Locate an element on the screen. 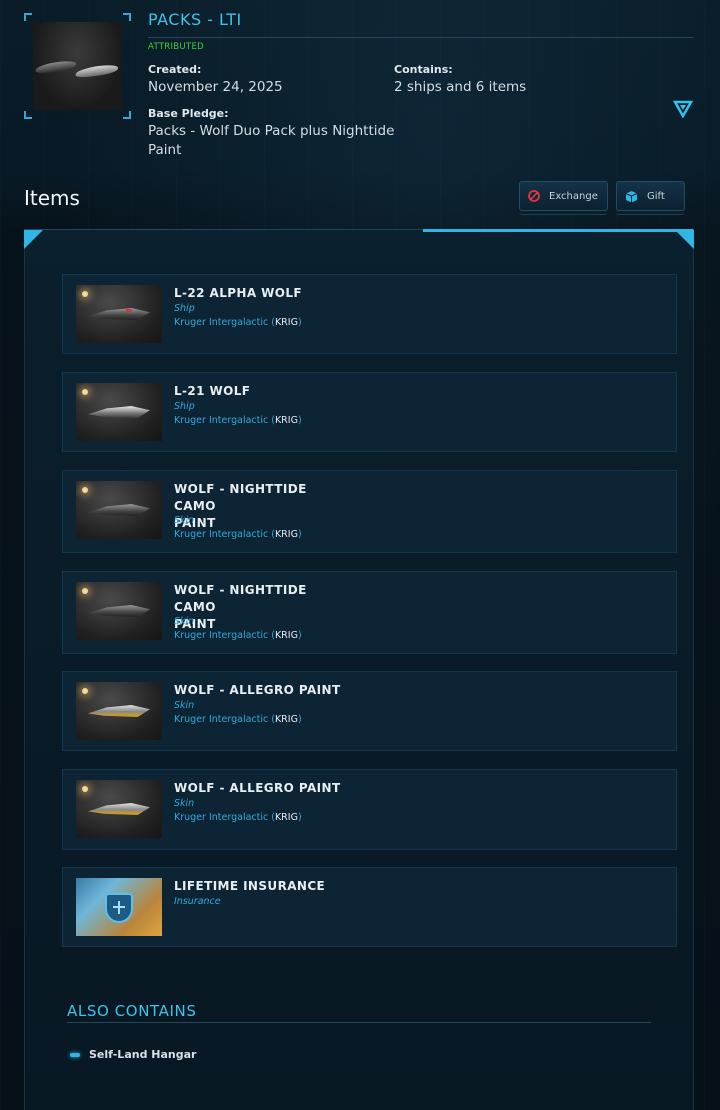  gift-button: Gift is located at coordinates (650, 196).